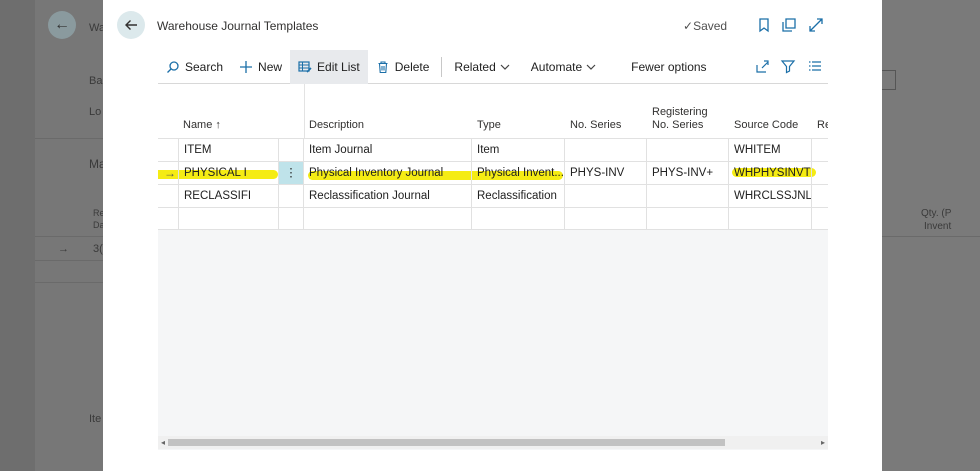 The height and width of the screenshot is (471, 980). Describe the element at coordinates (475, 66) in the screenshot. I see `related-menu-label: Related` at that location.